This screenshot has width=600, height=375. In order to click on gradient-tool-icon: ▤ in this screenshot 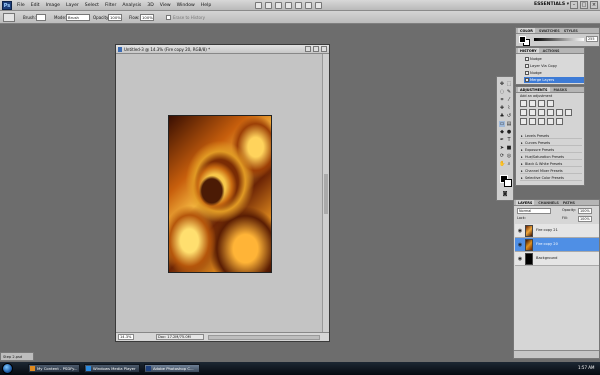, I will do `click(509, 124)`.